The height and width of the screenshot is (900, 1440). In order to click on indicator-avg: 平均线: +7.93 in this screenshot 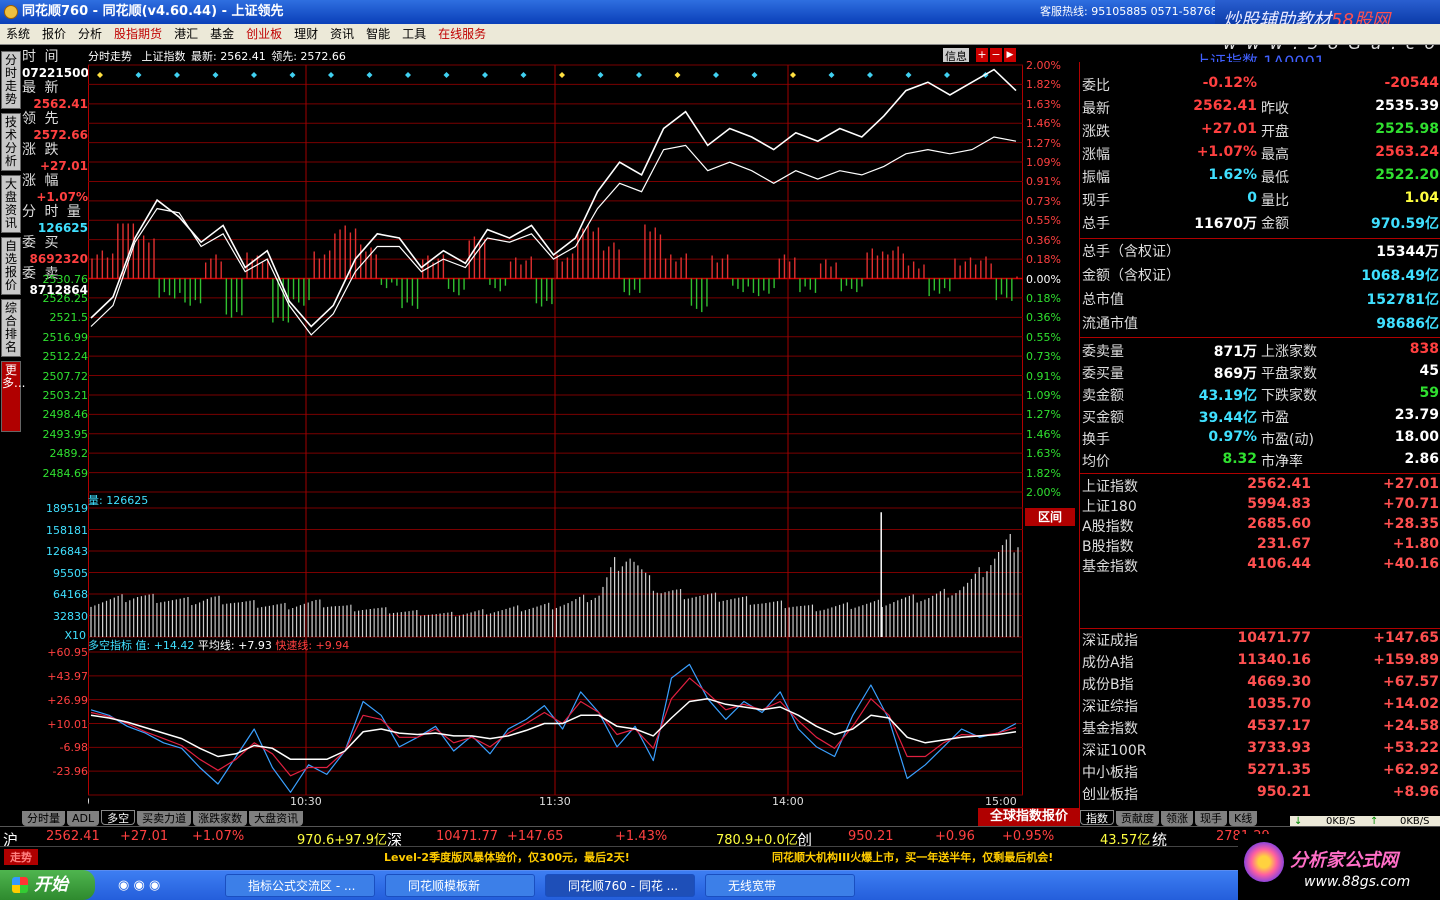, I will do `click(234, 645)`.